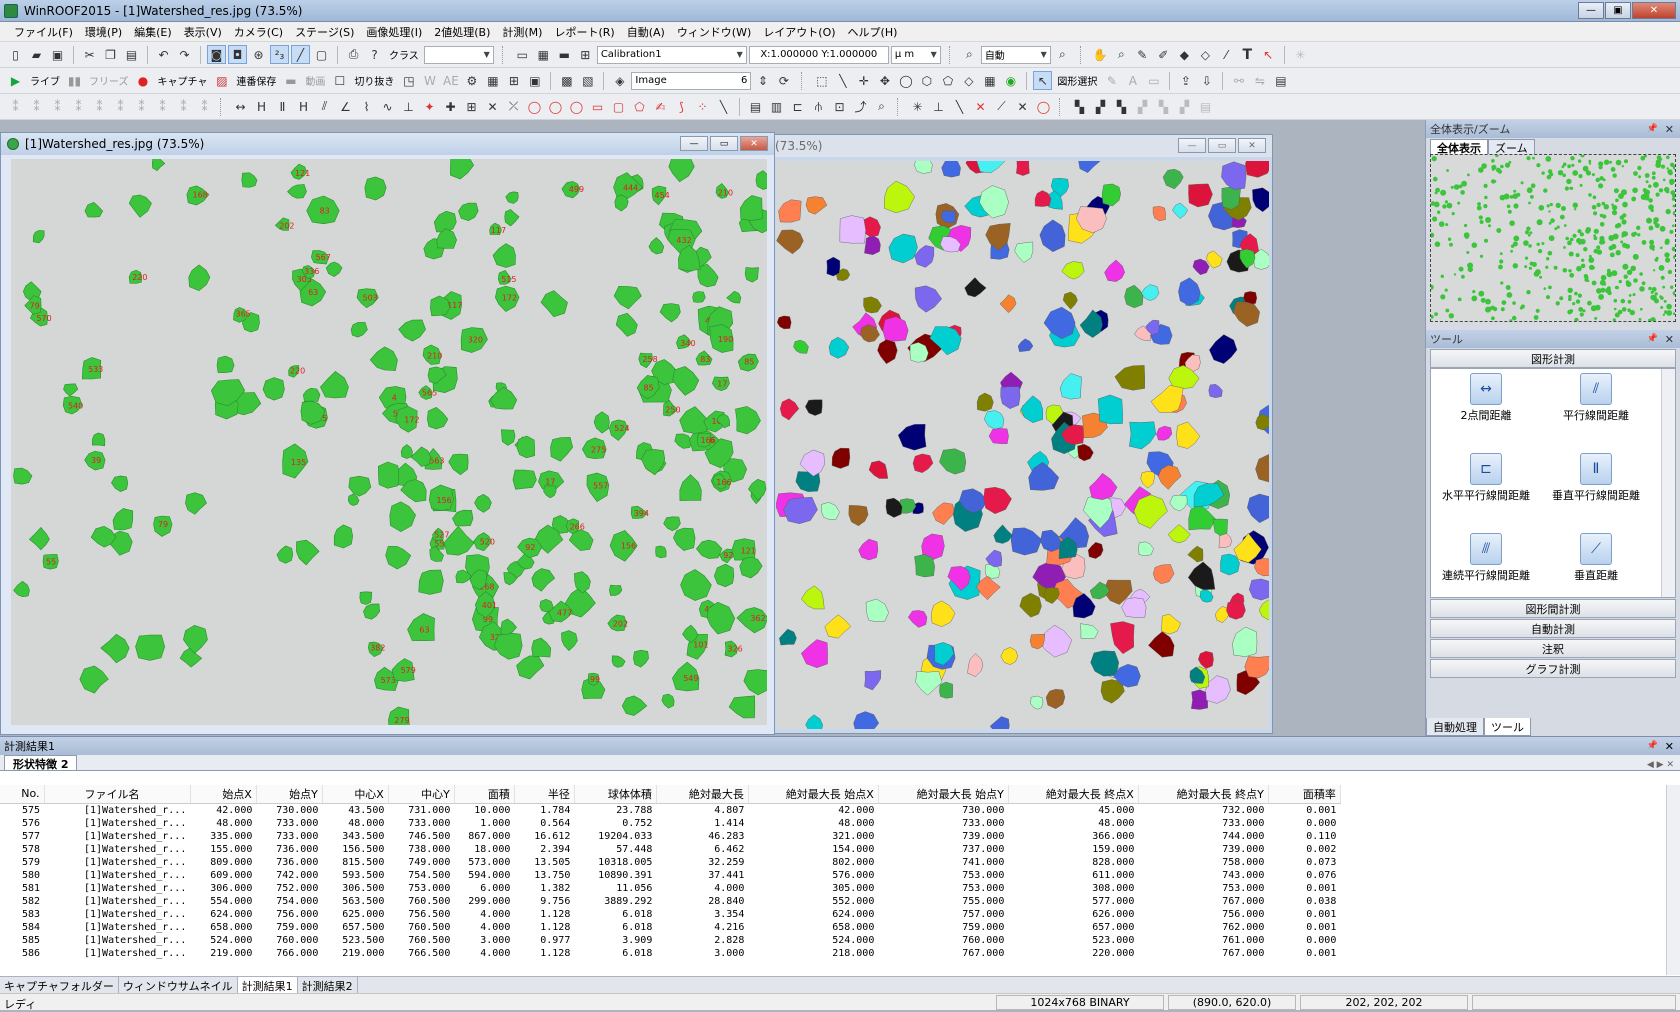 Image resolution: width=1680 pixels, height=1012 pixels. What do you see at coordinates (1205, 106) in the screenshot?
I see `particle-7-icon: ▤` at bounding box center [1205, 106].